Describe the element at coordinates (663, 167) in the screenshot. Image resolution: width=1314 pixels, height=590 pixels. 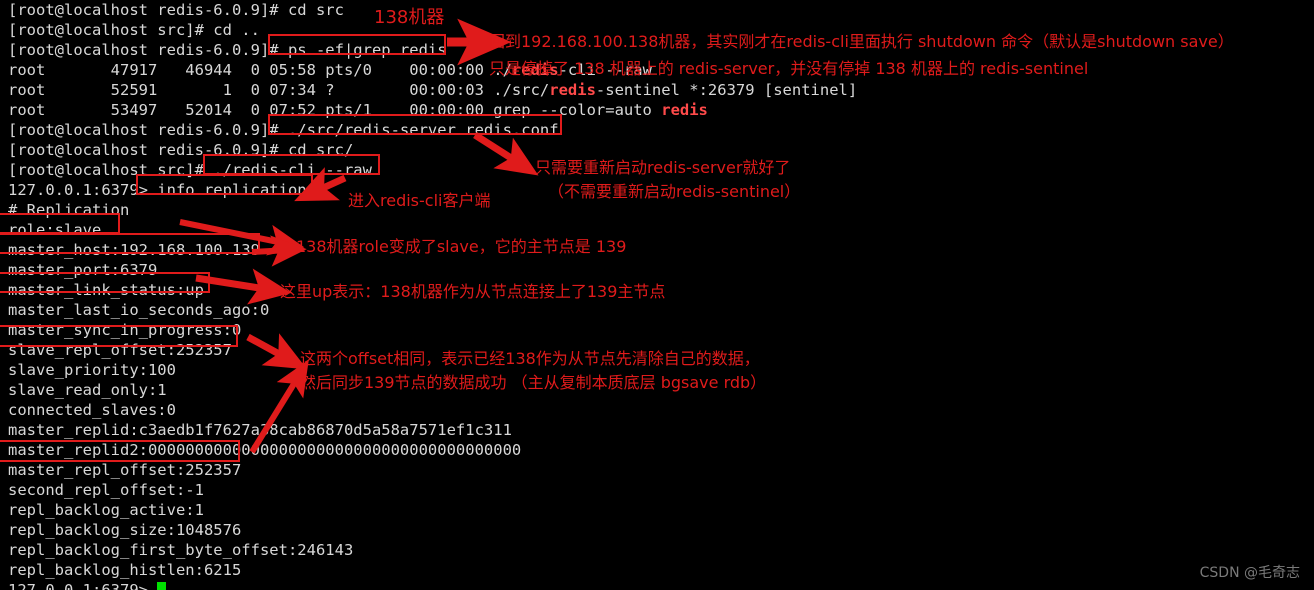
I see `annotation-restart-note-line1: 只需要重新启动redis-server就好了` at that location.